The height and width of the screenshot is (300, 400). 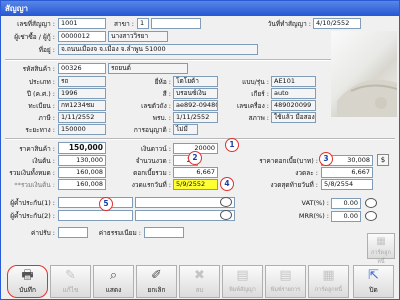 I want to click on remain-field: 160,008, so click(x=82, y=184).